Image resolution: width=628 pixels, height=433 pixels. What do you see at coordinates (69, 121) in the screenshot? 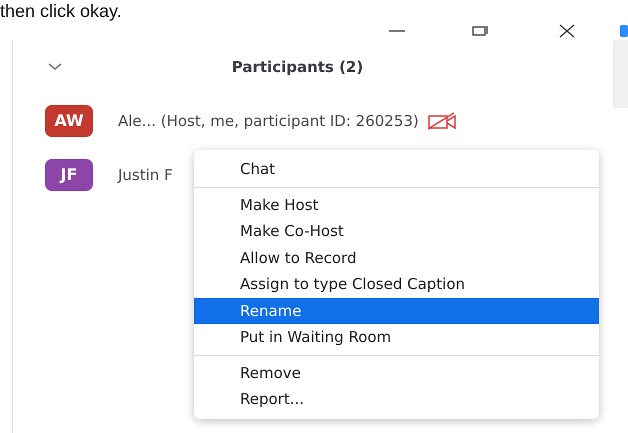
I see `avatar: AW` at bounding box center [69, 121].